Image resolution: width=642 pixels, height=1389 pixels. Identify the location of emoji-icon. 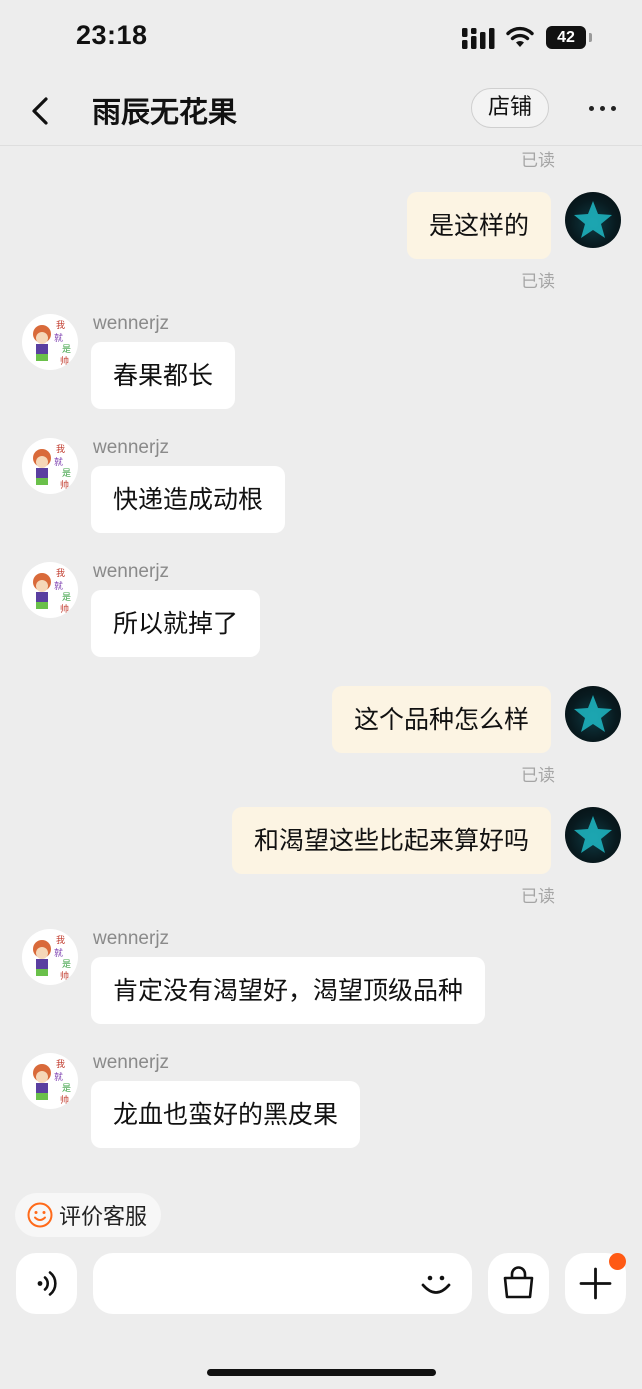
(436, 1284).